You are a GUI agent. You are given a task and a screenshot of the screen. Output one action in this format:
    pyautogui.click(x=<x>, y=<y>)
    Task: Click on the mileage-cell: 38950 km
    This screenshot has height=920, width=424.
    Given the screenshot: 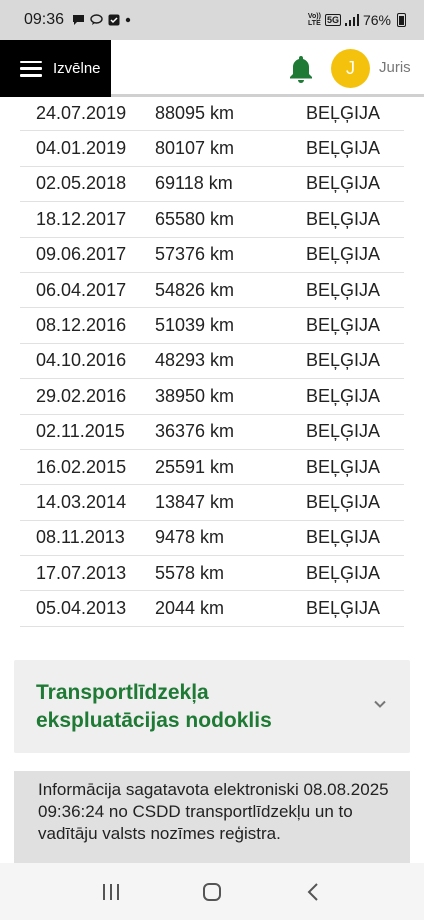 What is the action you would take?
    pyautogui.click(x=195, y=395)
    